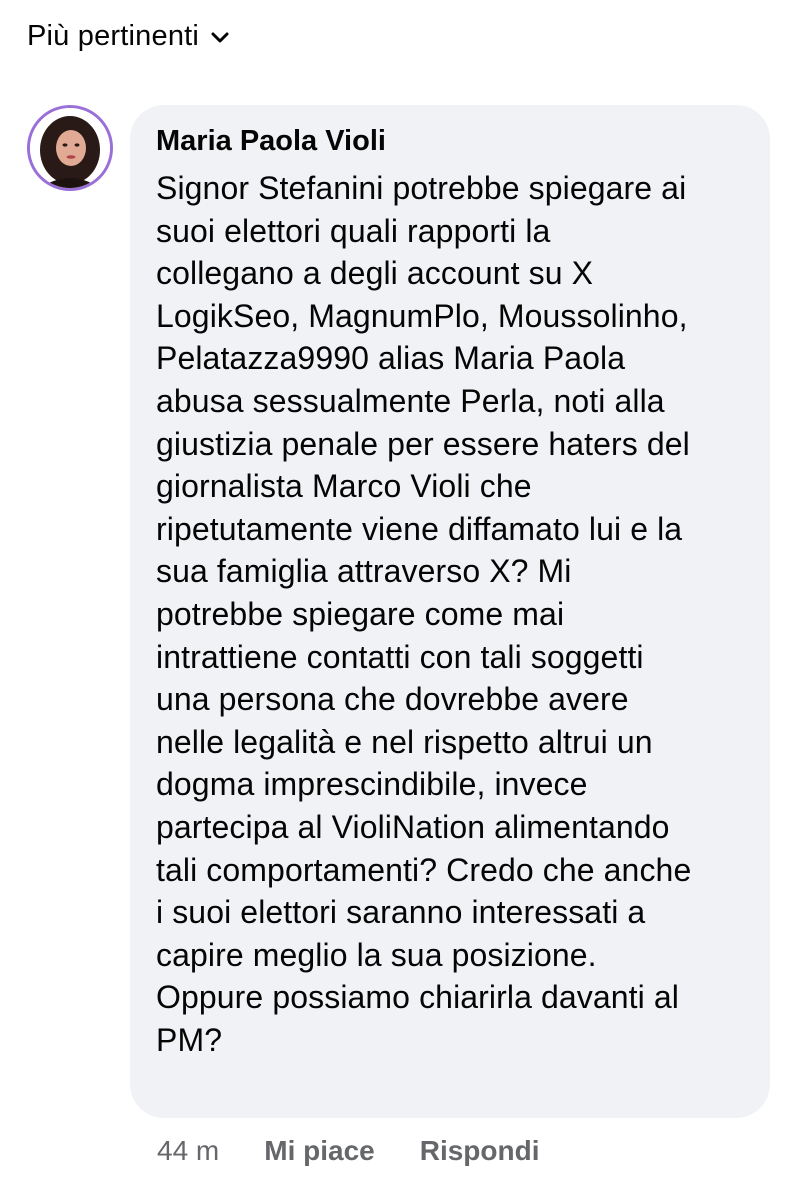 This screenshot has height=1200, width=793. What do you see at coordinates (220, 37) in the screenshot?
I see `chevron-down-icon` at bounding box center [220, 37].